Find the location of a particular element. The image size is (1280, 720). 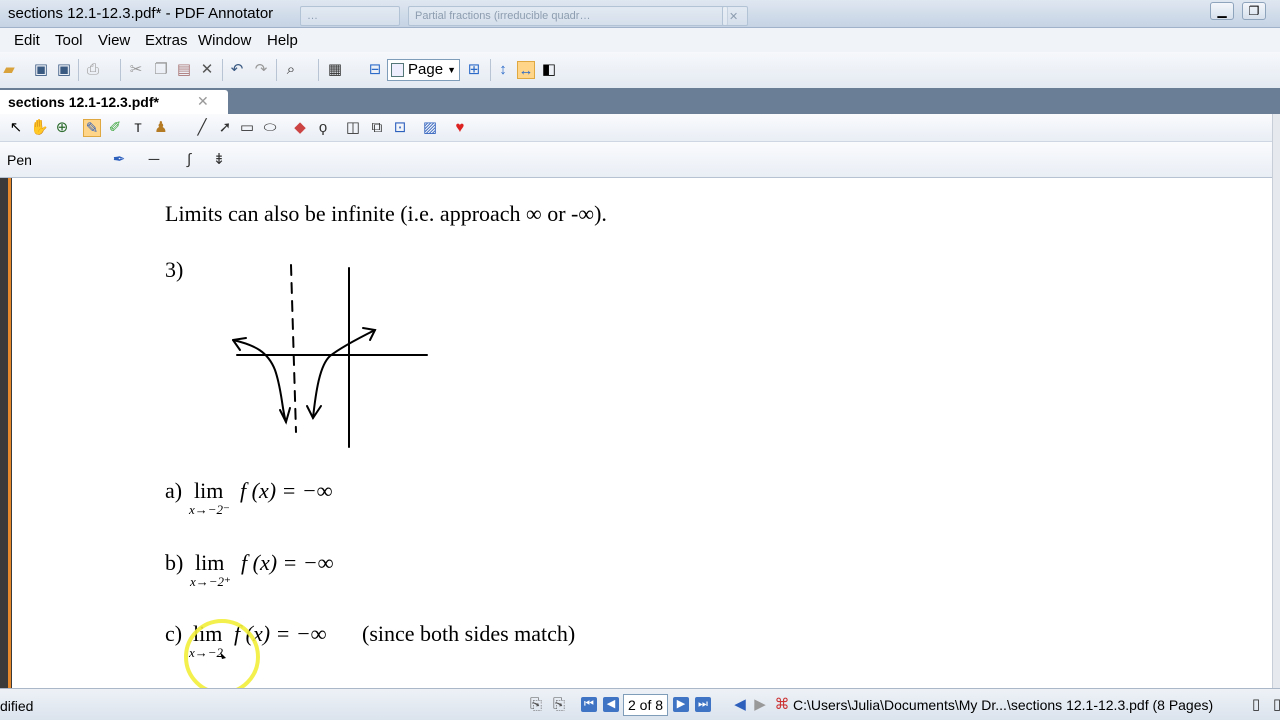

menu-view: View is located at coordinates (114, 40).